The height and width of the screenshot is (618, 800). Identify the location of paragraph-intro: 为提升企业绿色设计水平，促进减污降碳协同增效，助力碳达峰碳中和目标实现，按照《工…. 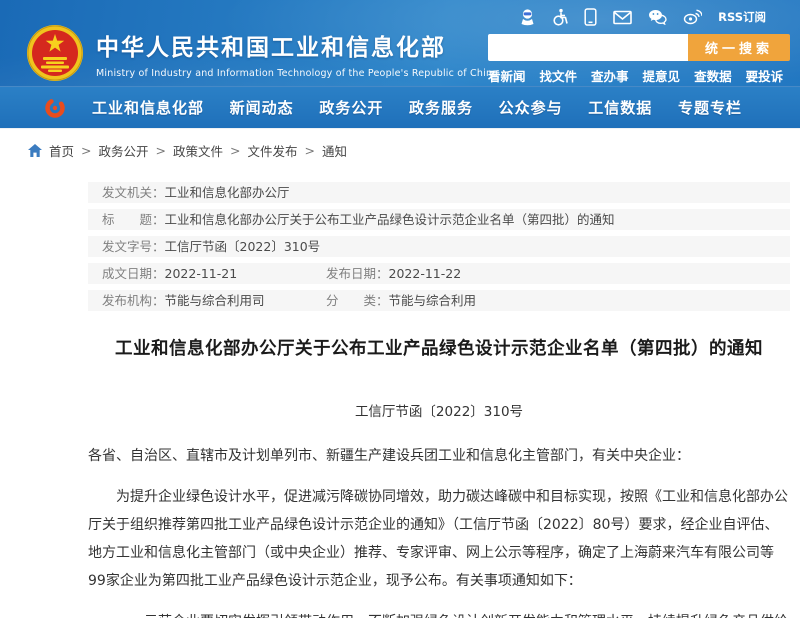
(438, 539).